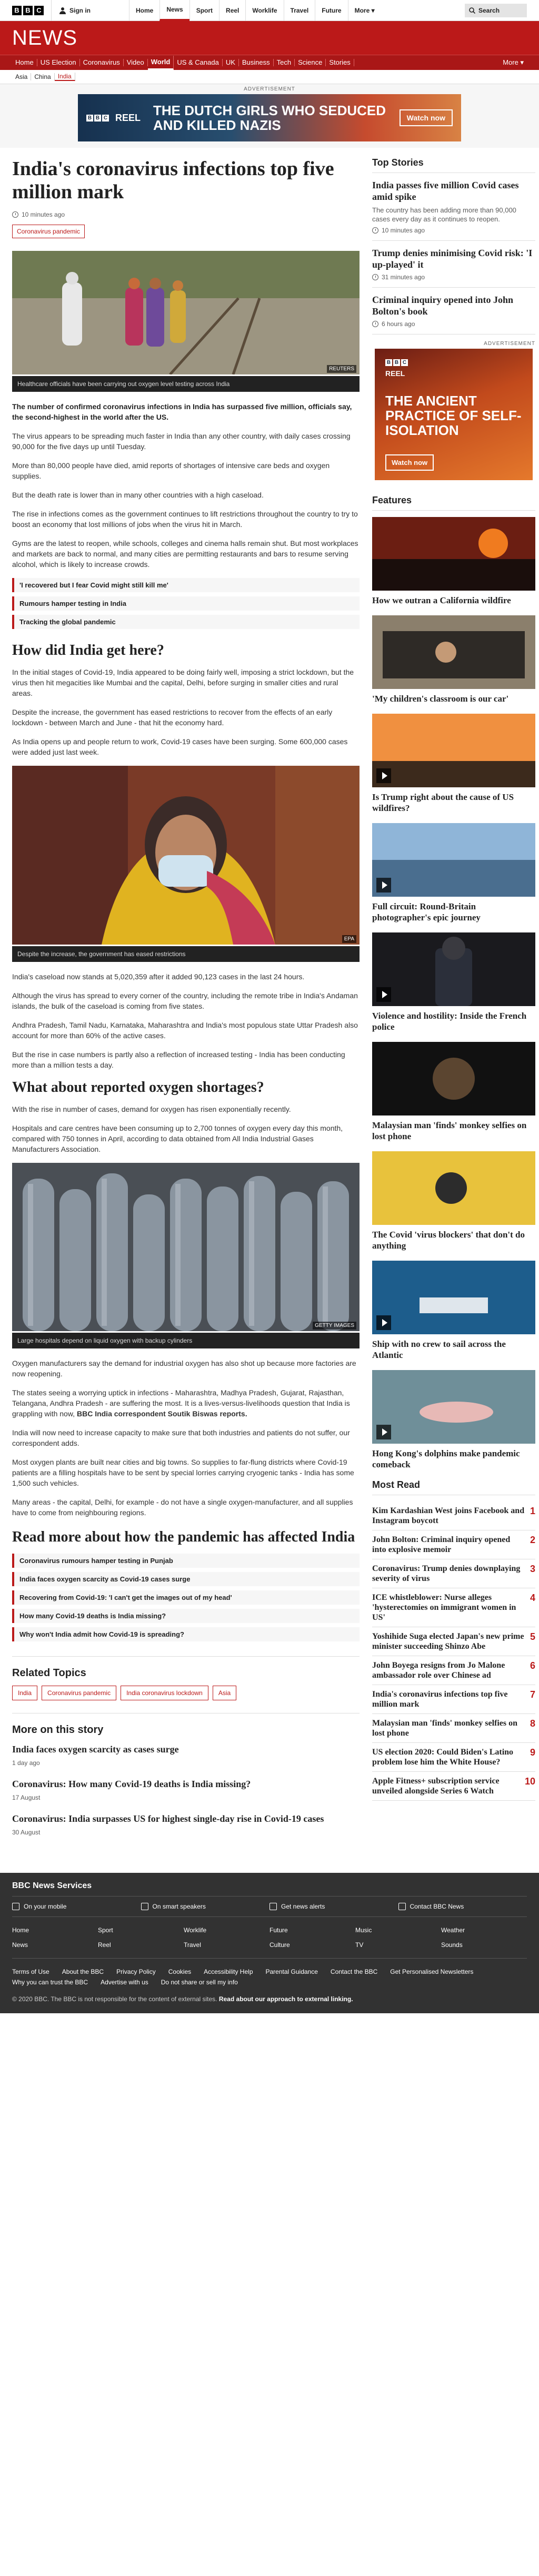 The width and height of the screenshot is (539, 2576). I want to click on footer-legal-link: Cookies, so click(180, 1972).